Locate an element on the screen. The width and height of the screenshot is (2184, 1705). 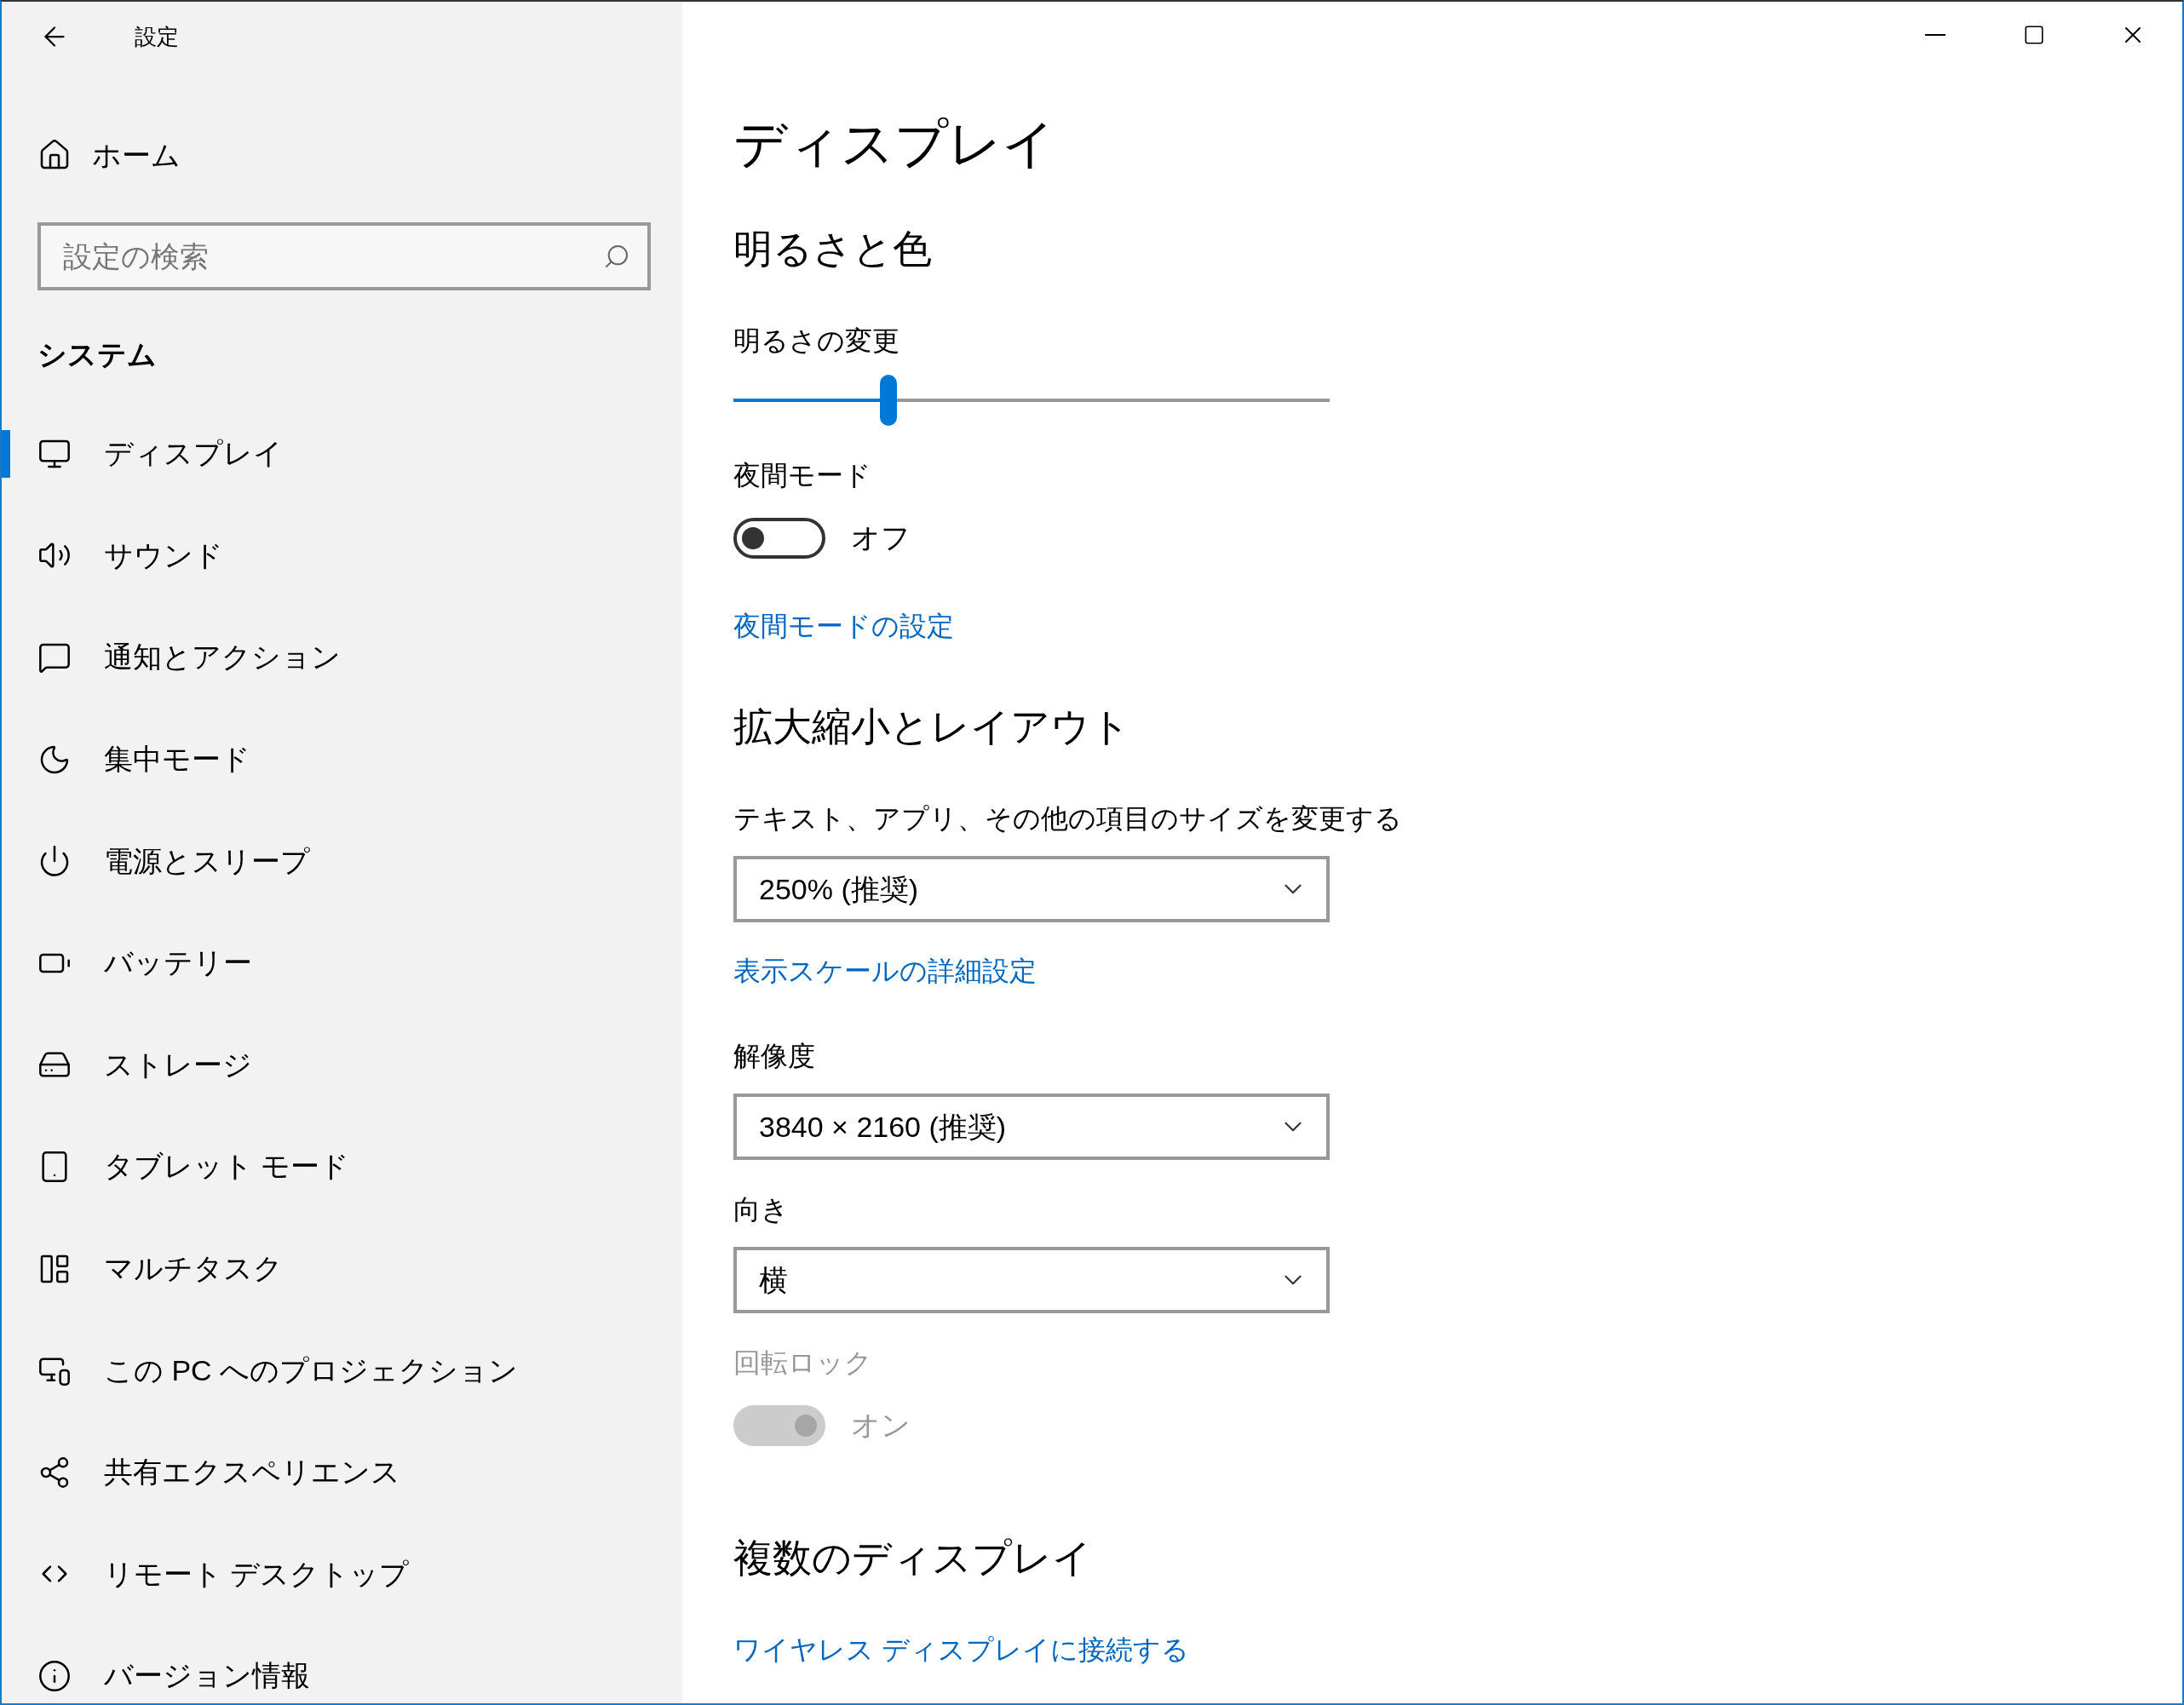
nav-item: ストレージ is located at coordinates (342, 1065).